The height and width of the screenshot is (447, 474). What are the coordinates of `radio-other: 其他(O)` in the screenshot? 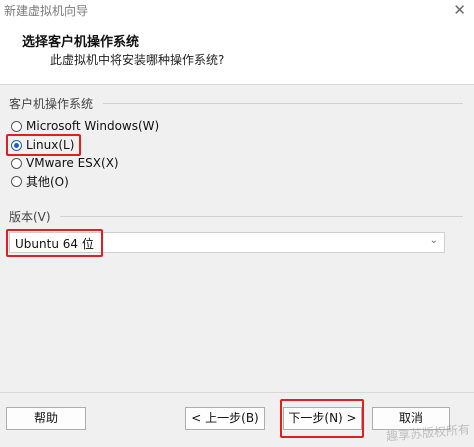 It's located at (40, 181).